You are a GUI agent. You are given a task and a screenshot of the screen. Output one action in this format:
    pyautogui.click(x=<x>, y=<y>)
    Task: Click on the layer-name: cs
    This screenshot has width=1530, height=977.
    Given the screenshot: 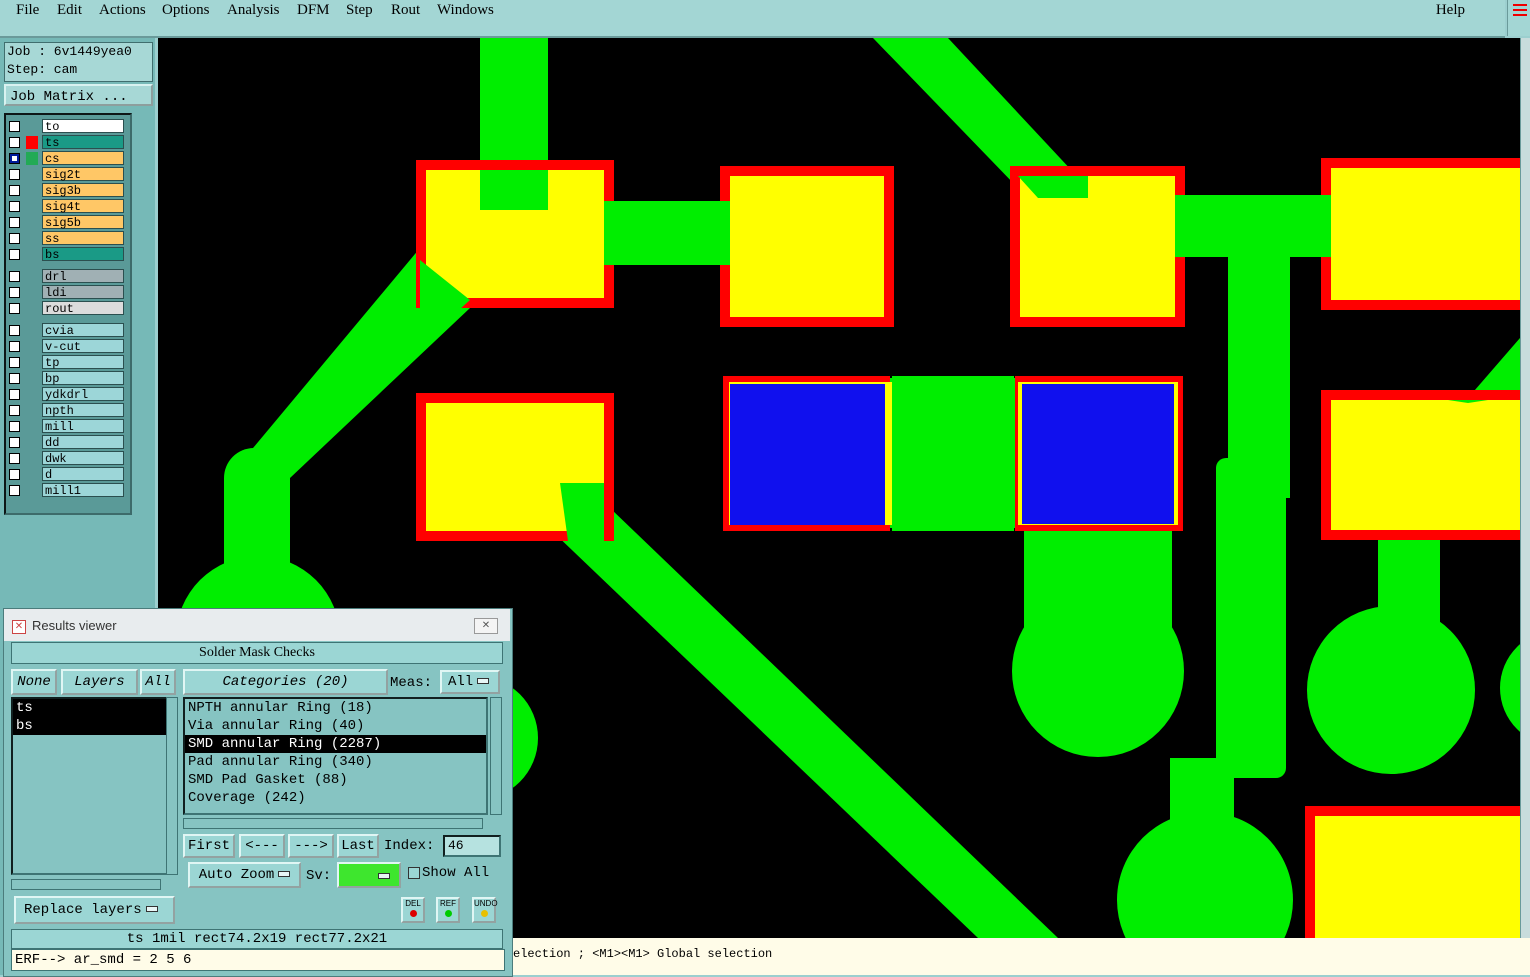 What is the action you would take?
    pyautogui.click(x=83, y=158)
    